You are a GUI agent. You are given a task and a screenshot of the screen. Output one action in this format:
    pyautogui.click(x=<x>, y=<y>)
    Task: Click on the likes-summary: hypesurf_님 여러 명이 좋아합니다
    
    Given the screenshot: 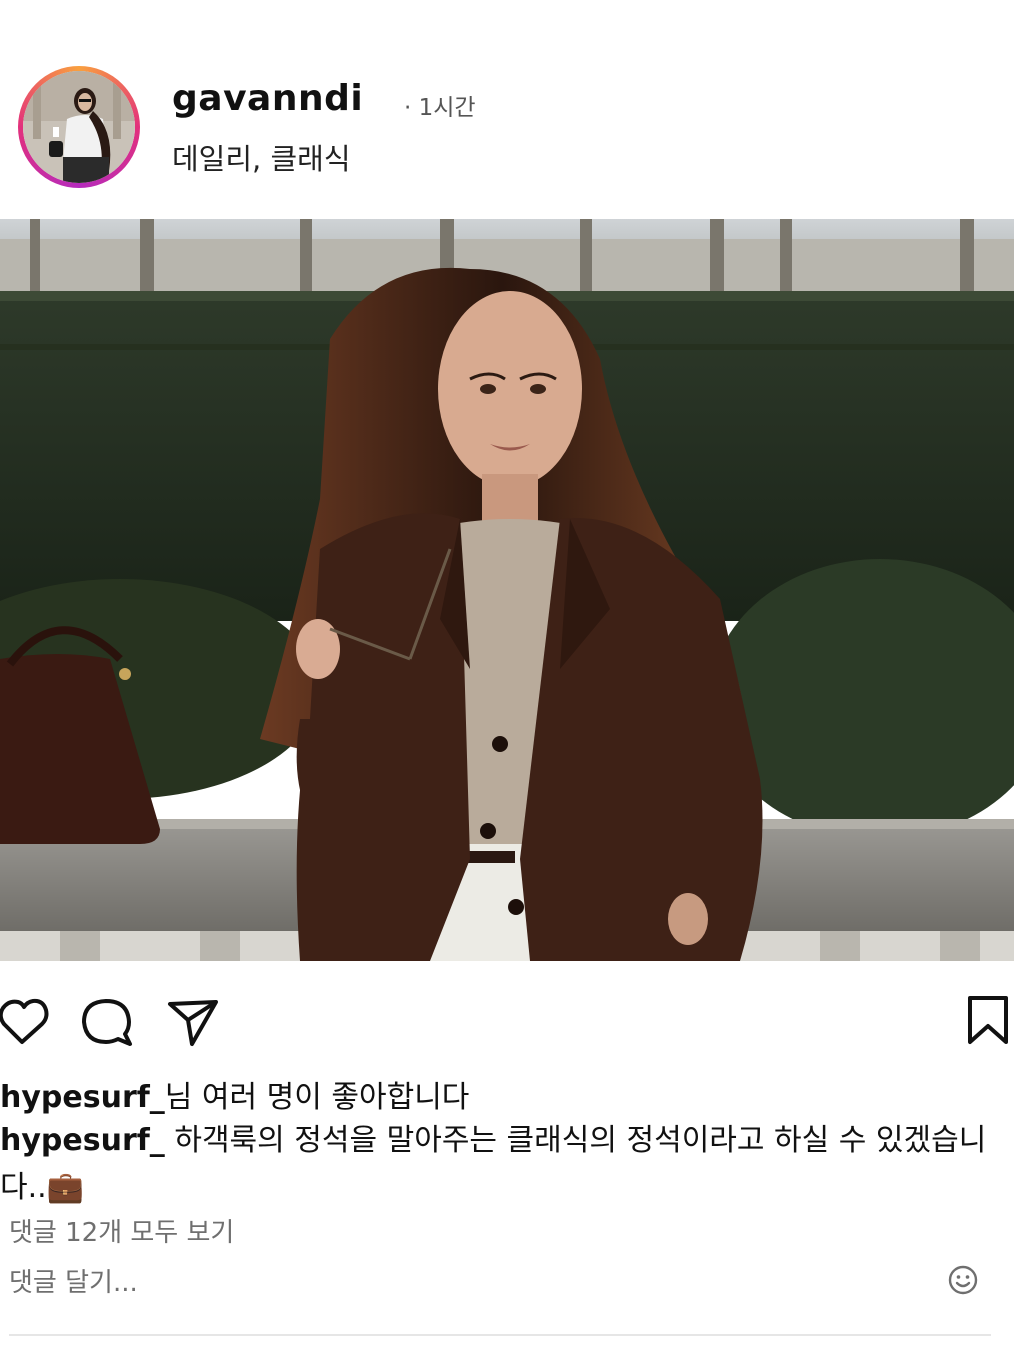 What is the action you would take?
    pyautogui.click(x=234, y=1094)
    